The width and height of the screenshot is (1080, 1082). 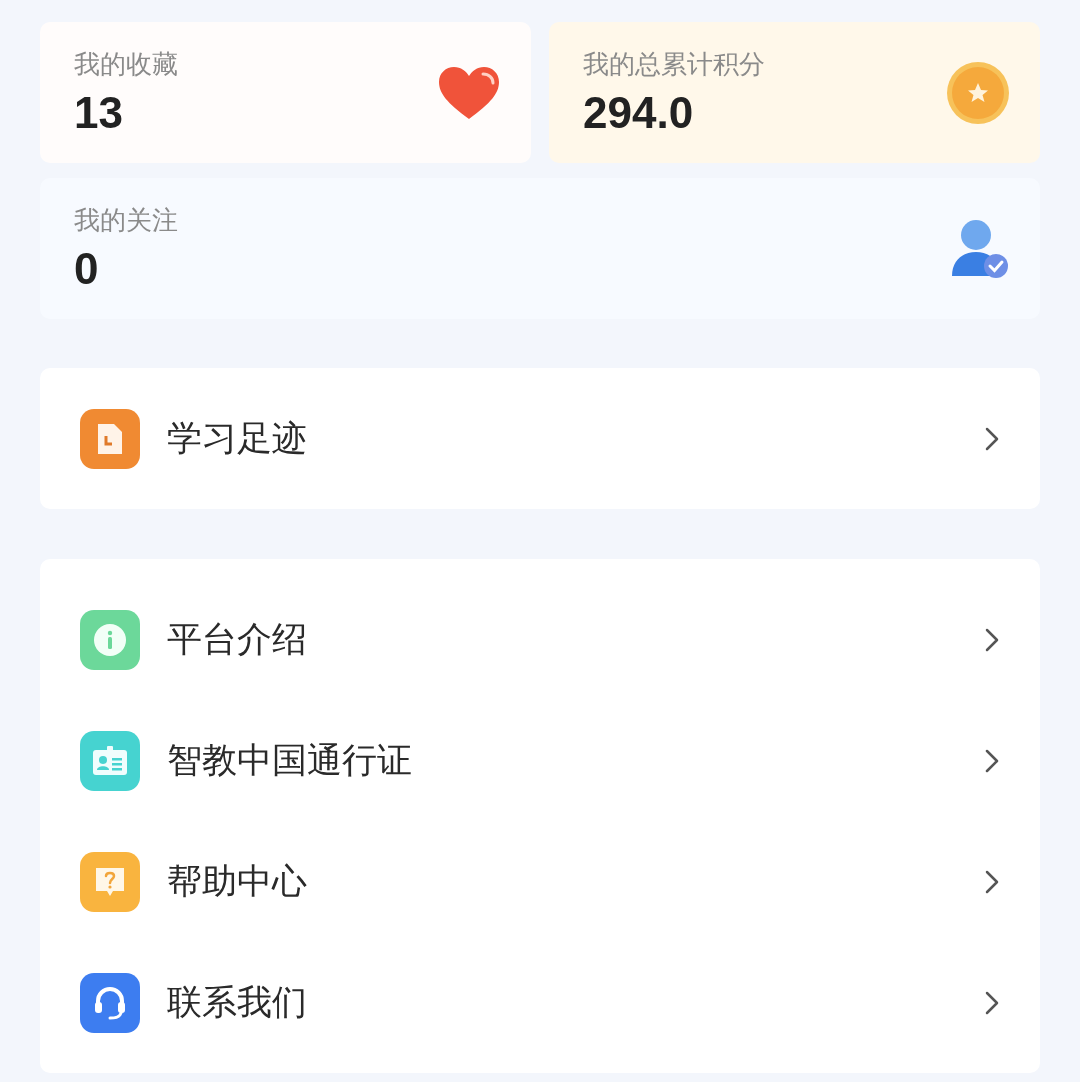 I want to click on menu-item: 智教中国通行证, so click(x=540, y=760).